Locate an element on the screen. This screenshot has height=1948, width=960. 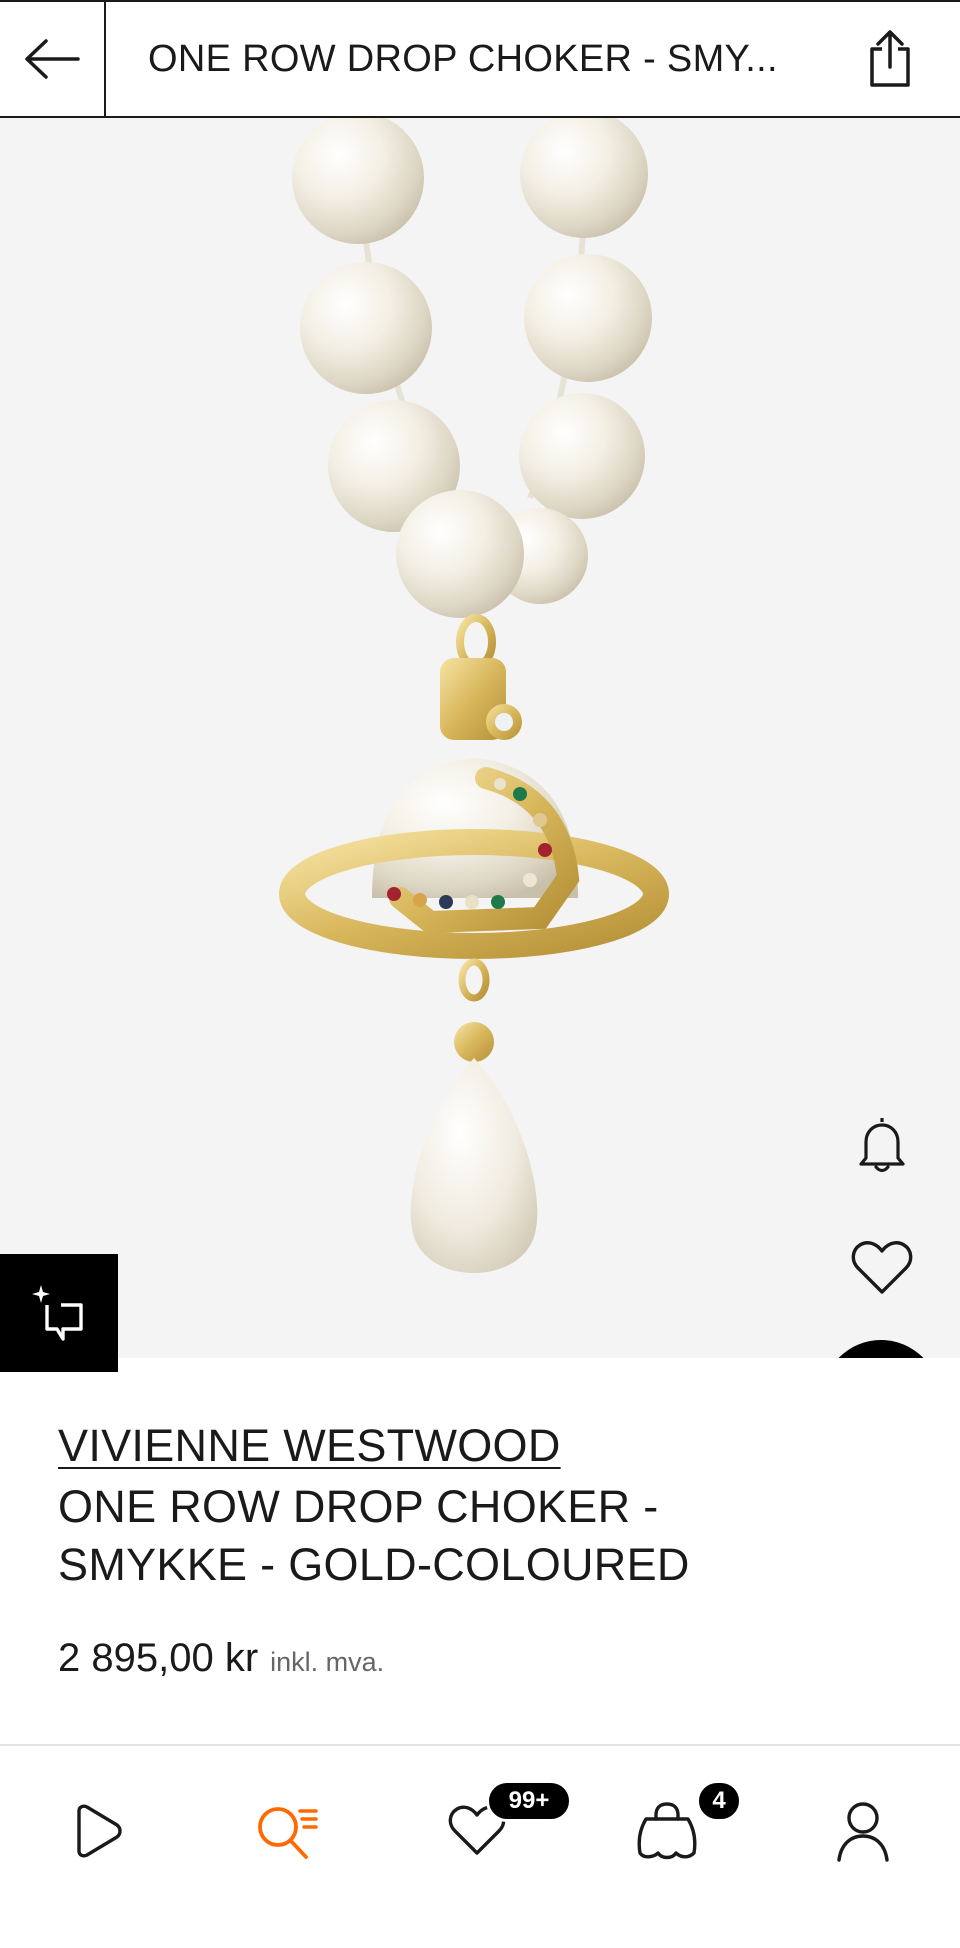
nav-search is located at coordinates (287, 1831).